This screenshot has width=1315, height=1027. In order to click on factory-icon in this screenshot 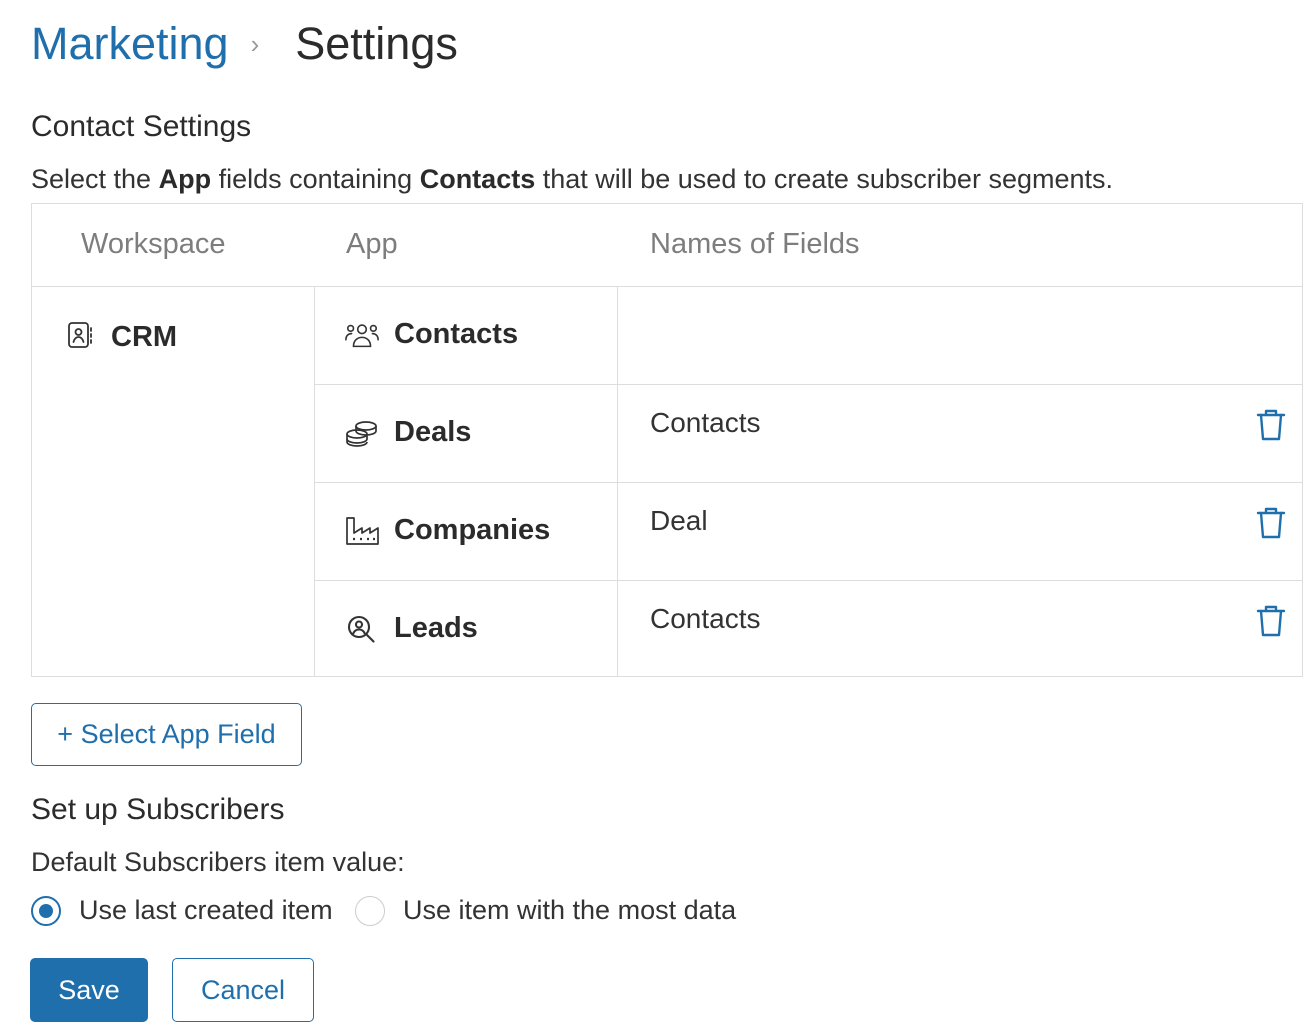, I will do `click(362, 531)`.